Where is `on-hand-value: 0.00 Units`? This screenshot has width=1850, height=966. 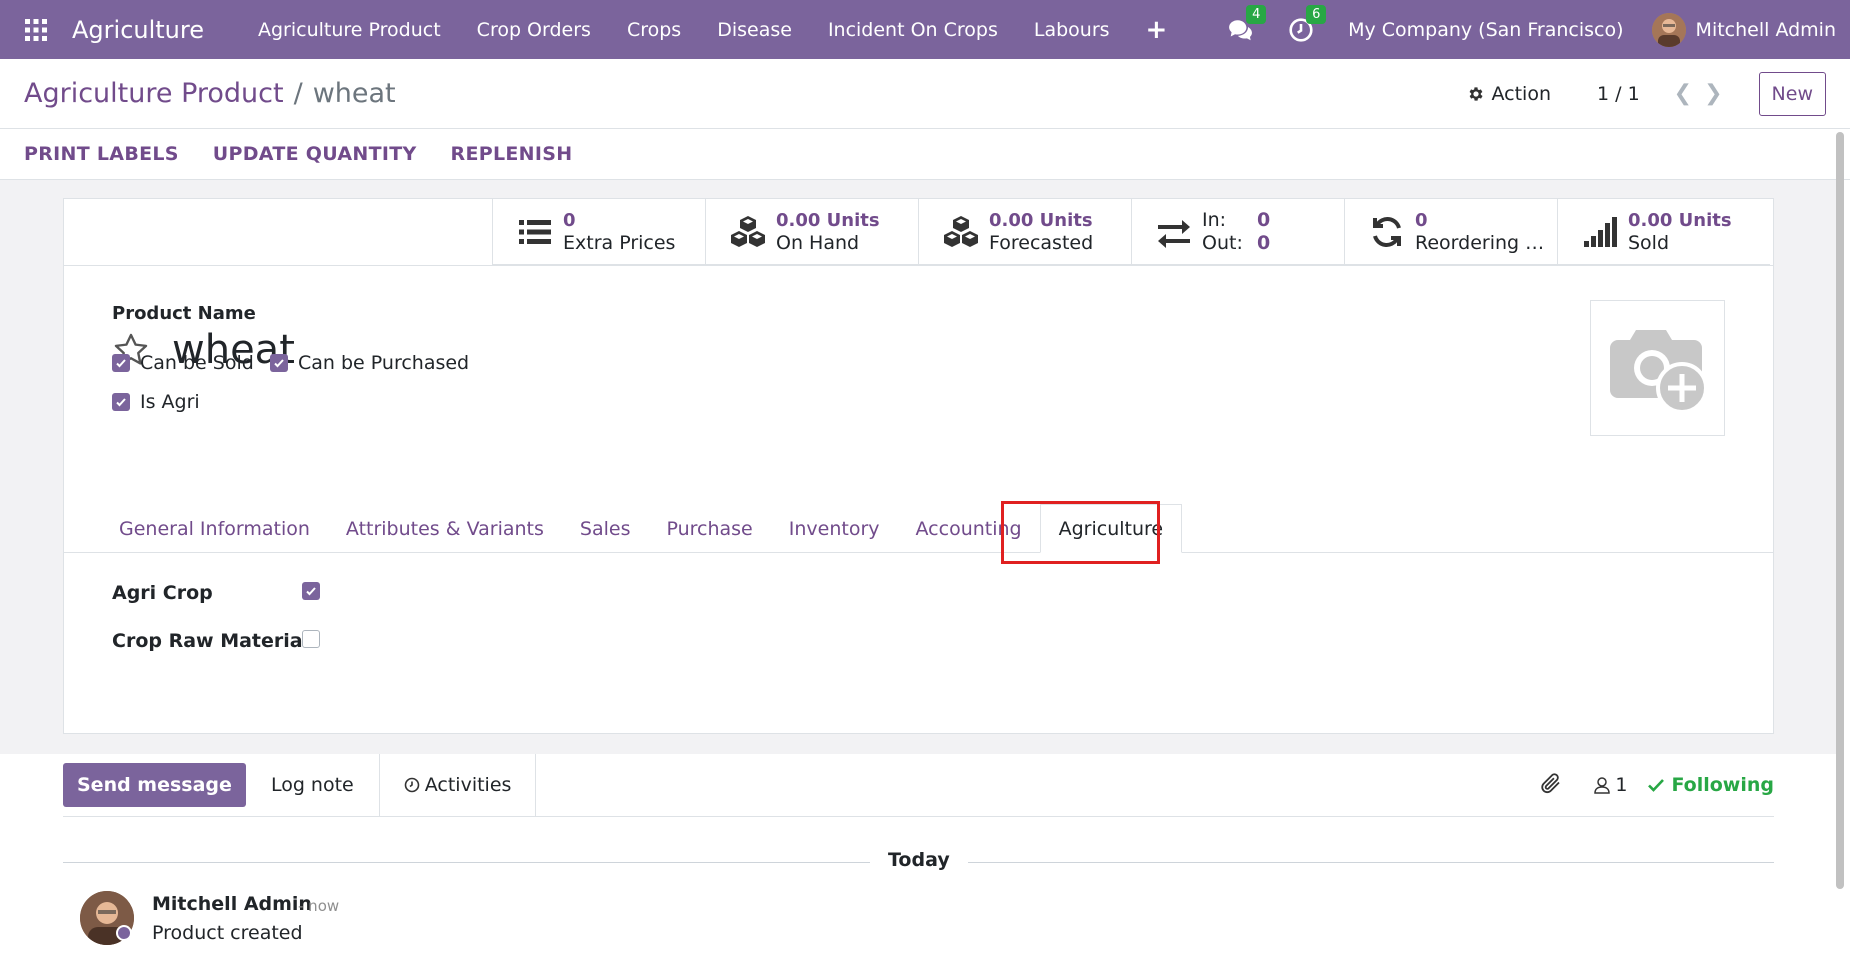
on-hand-value: 0.00 Units is located at coordinates (828, 220).